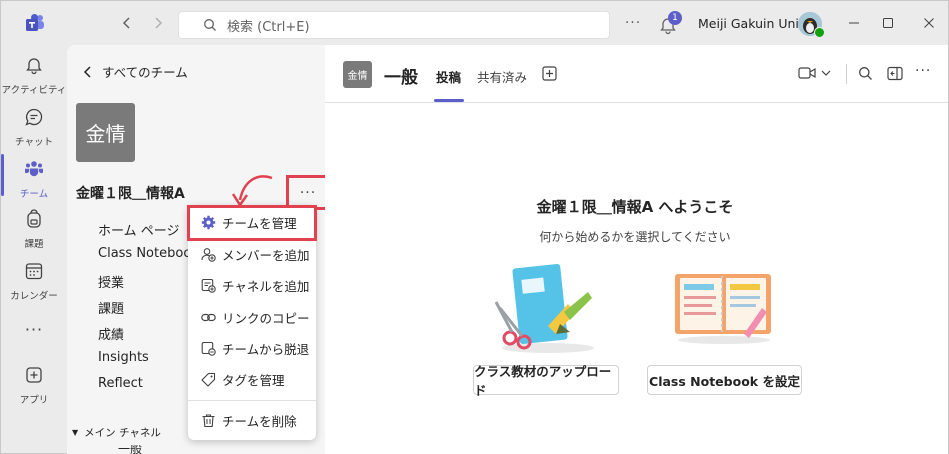  I want to click on rail-item-label: アプリ, so click(34, 400).